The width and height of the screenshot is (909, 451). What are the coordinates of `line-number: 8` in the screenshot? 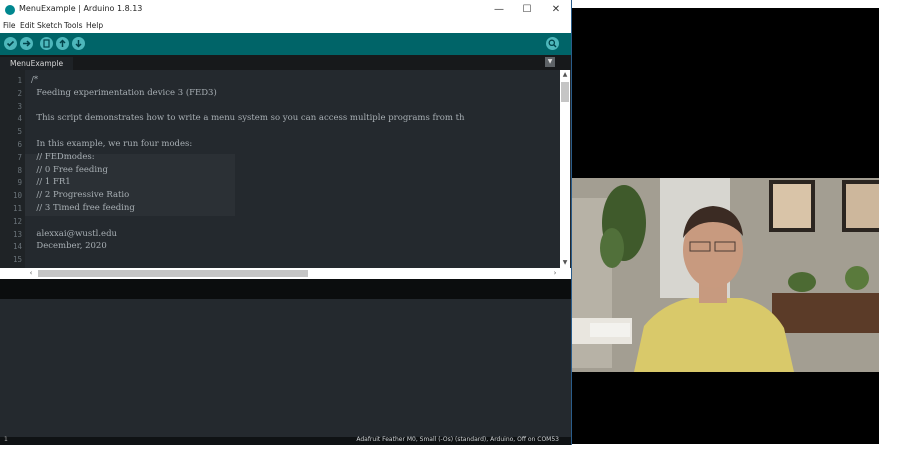 It's located at (19, 170).